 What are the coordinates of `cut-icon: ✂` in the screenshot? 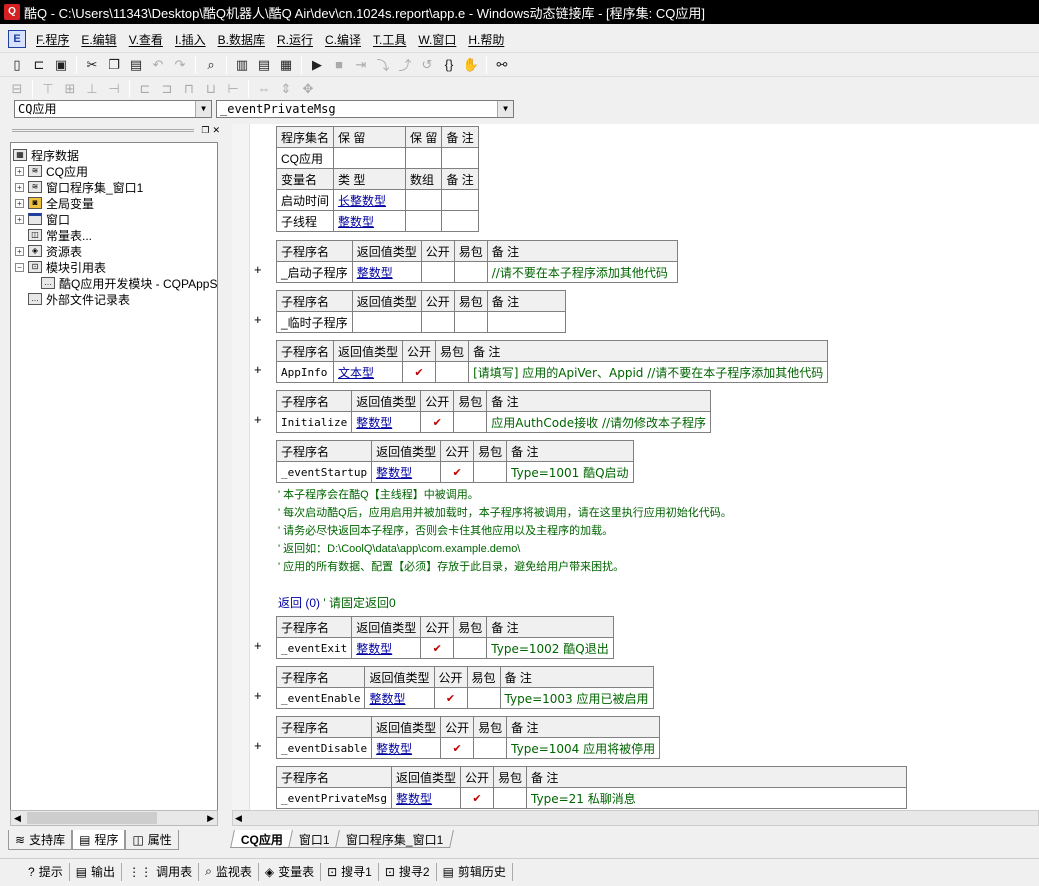 It's located at (92, 65).